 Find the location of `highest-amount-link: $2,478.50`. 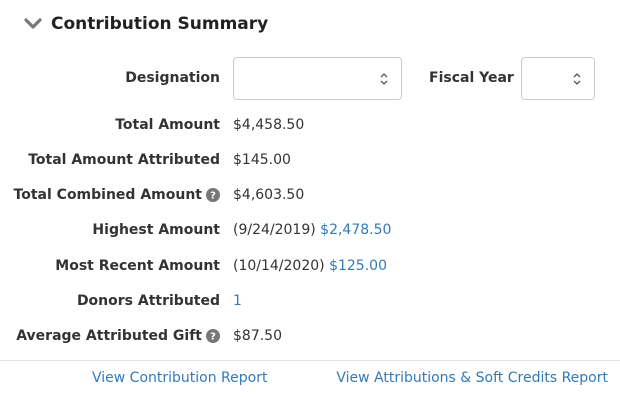

highest-amount-link: $2,478.50 is located at coordinates (355, 230).